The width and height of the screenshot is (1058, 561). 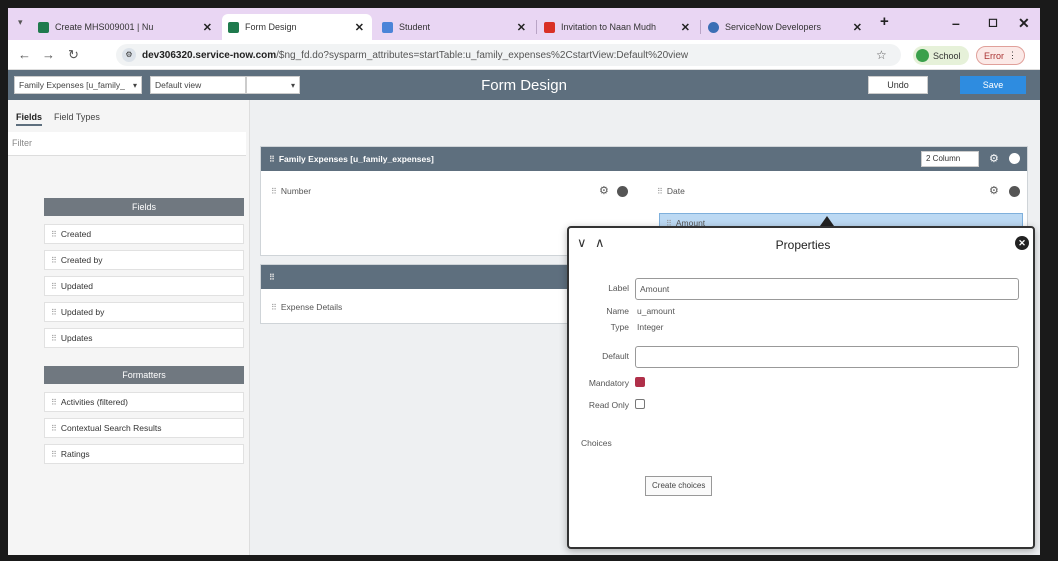 What do you see at coordinates (898, 85) in the screenshot?
I see `undo-button: Undo` at bounding box center [898, 85].